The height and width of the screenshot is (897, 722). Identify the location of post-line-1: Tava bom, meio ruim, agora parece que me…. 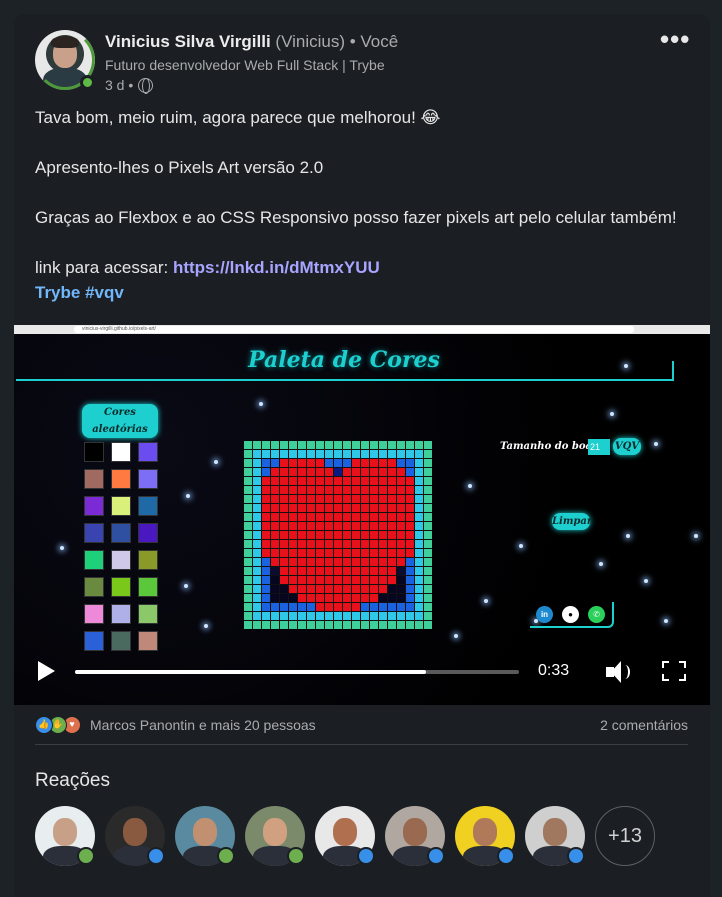
(238, 117).